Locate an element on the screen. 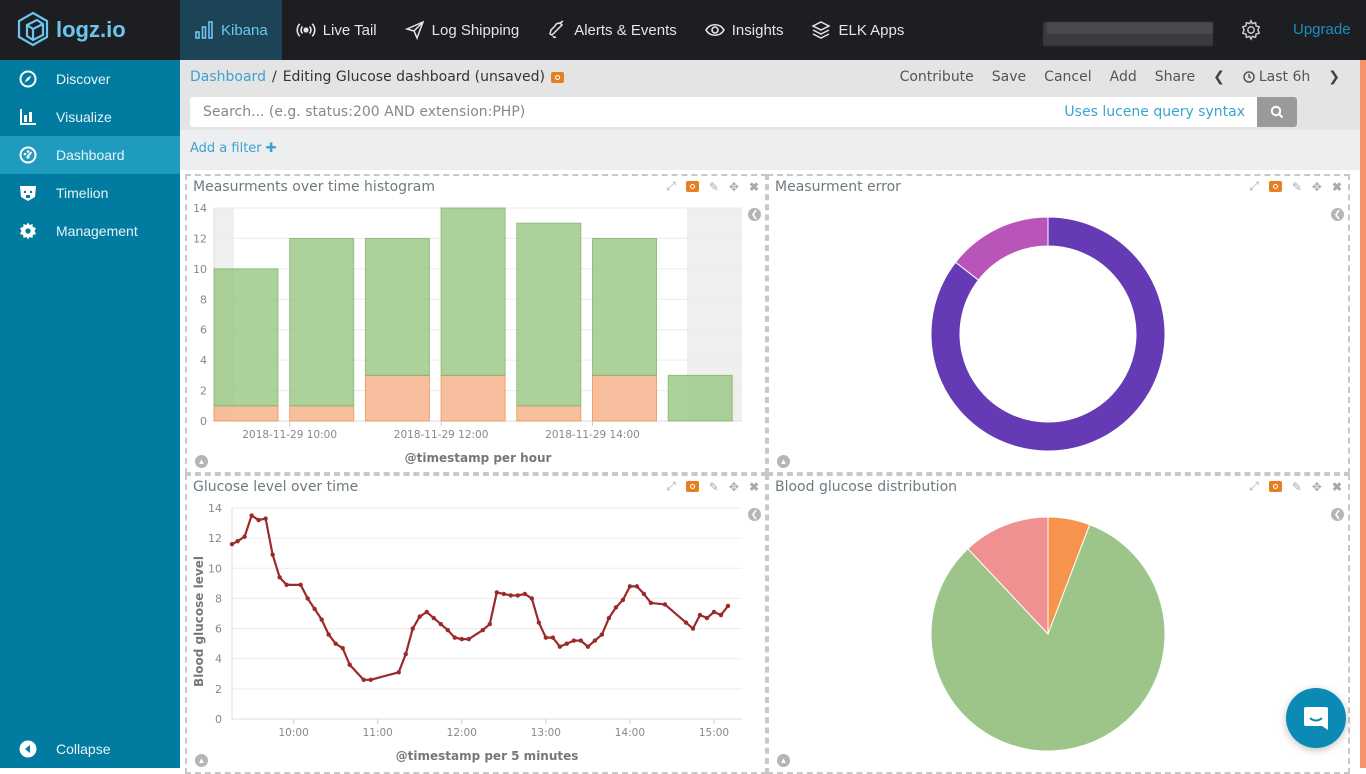 This screenshot has width=1366, height=774. save-button: Save is located at coordinates (1009, 77).